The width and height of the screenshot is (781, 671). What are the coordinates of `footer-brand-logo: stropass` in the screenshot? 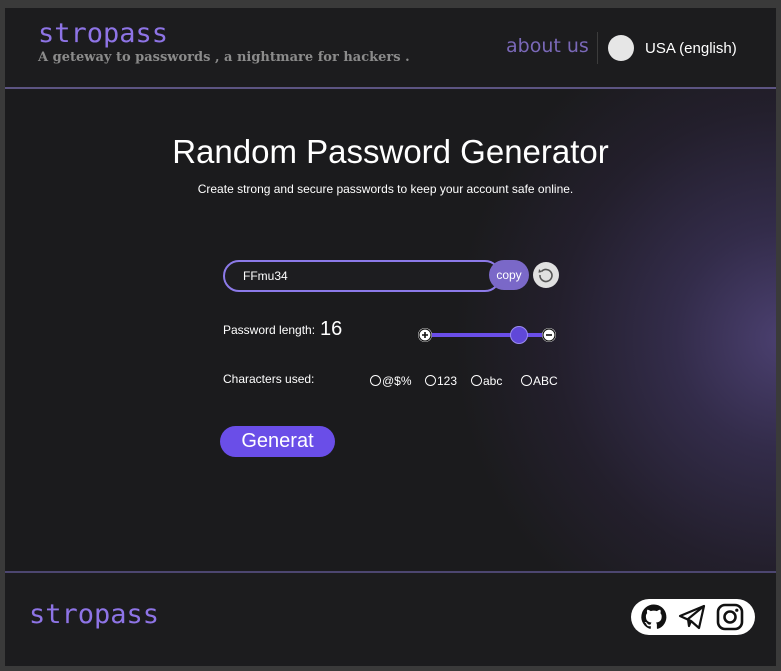 It's located at (94, 614).